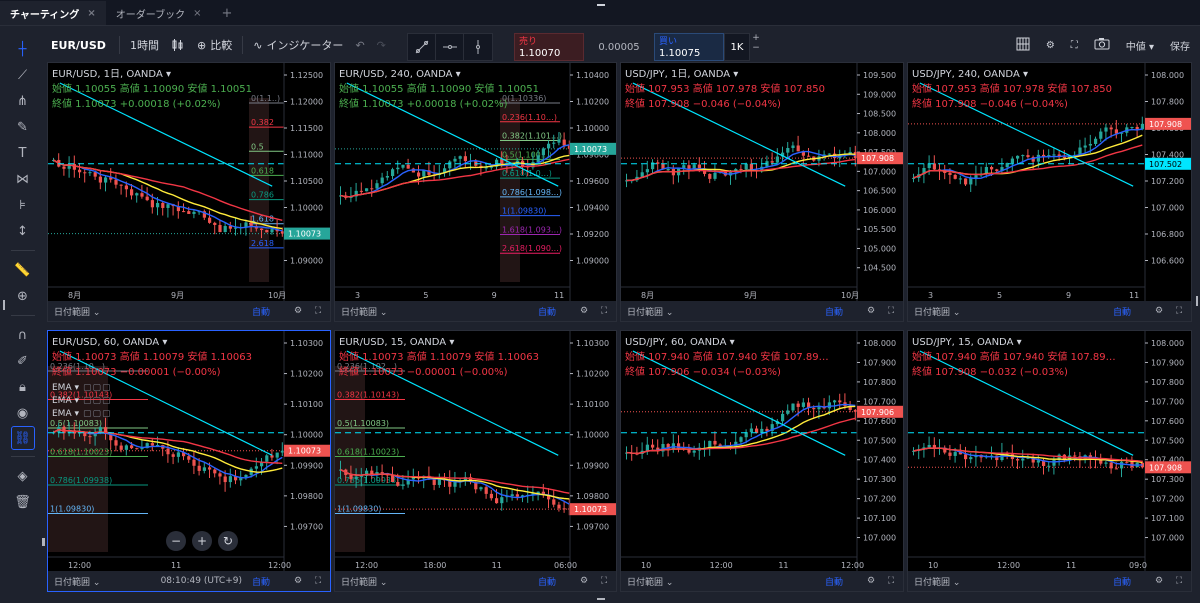  I want to click on eye-icon: ◉, so click(23, 413).